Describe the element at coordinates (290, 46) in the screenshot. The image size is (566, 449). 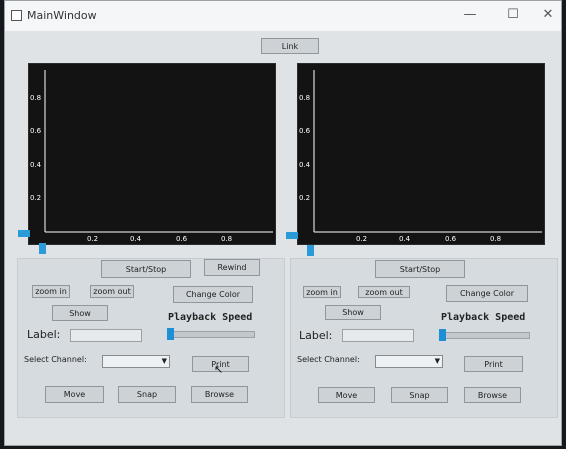
I see `link-button: Link` at that location.